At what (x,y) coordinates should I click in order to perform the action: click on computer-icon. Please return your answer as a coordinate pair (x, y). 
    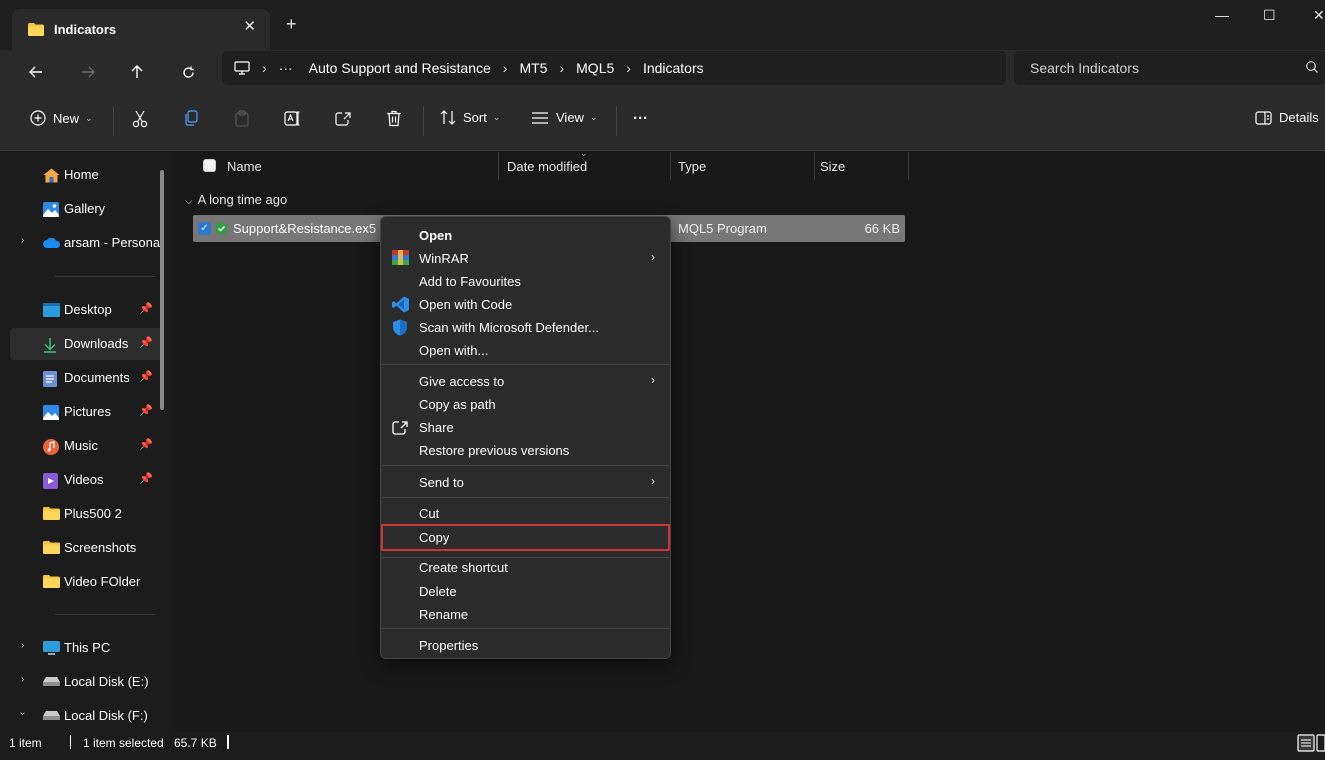
    Looking at the image, I should click on (242, 68).